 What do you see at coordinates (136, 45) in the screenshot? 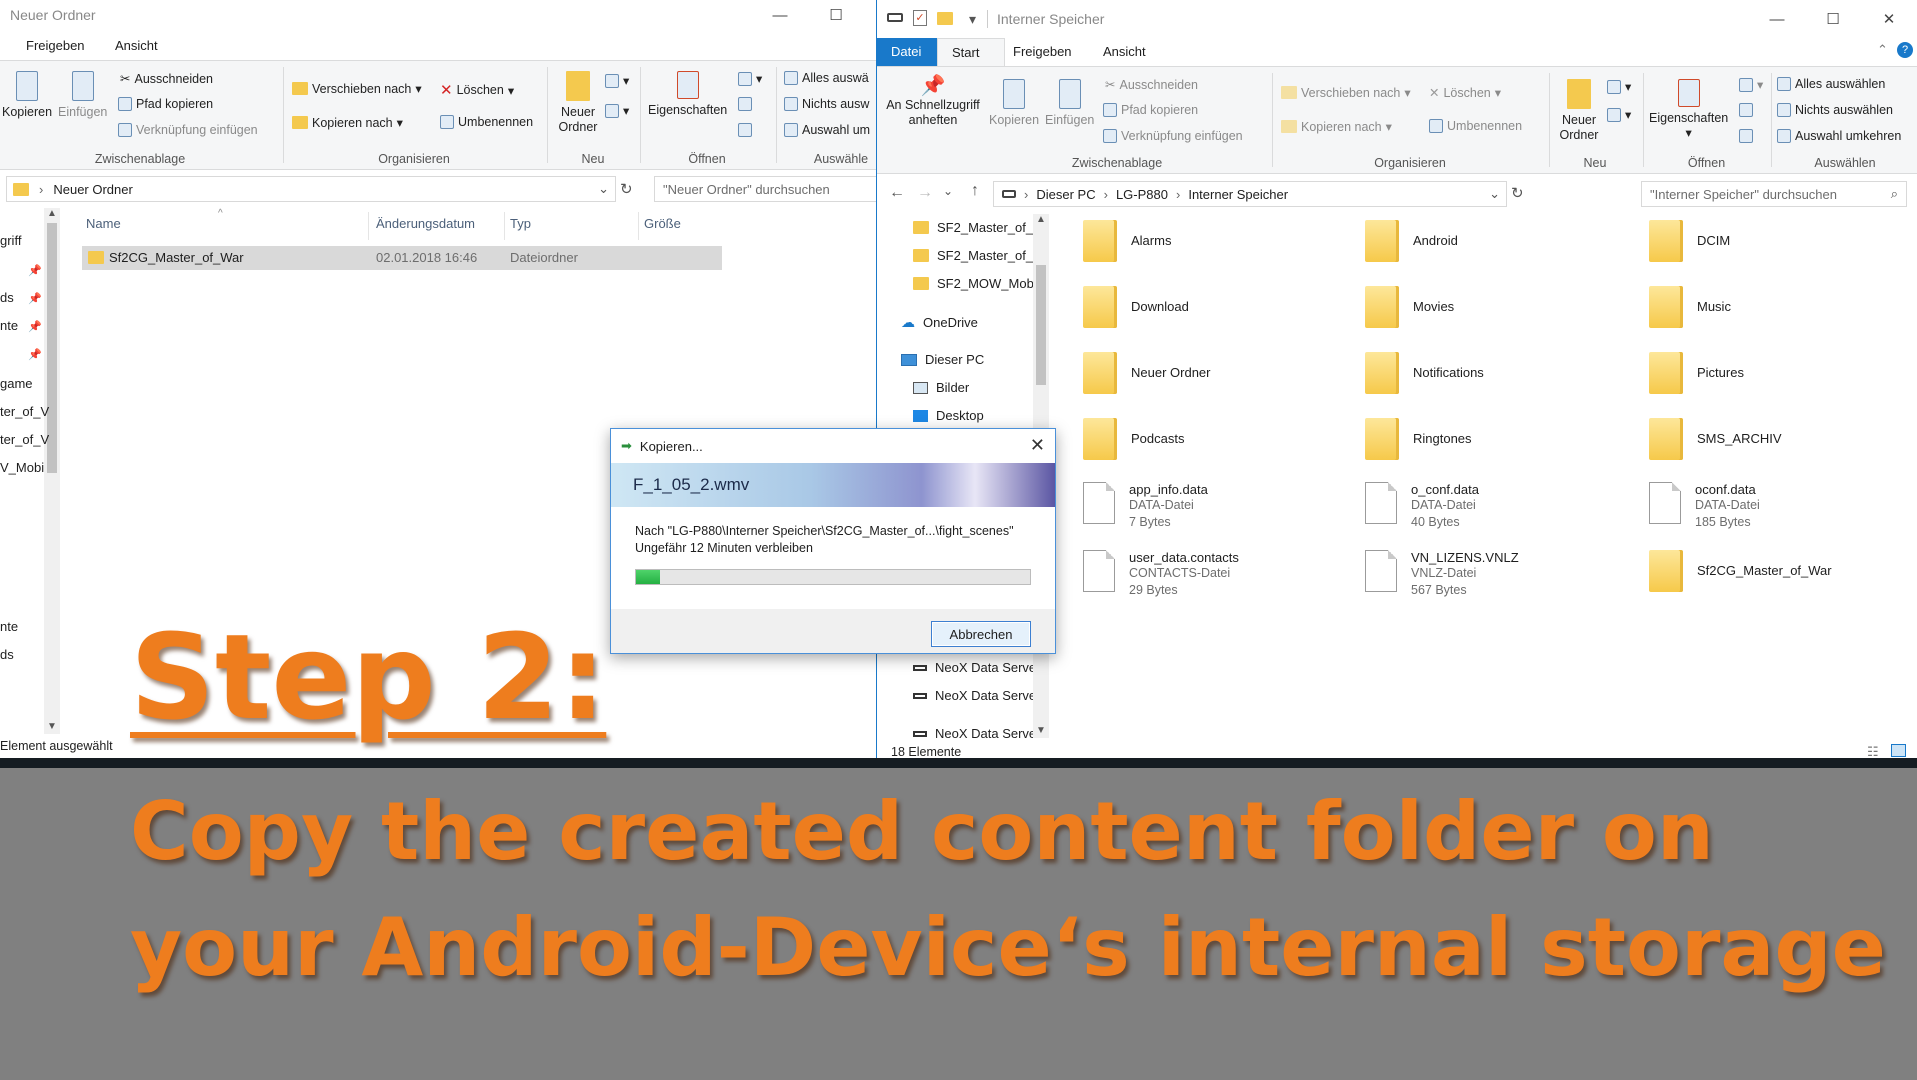
I see `tab-ansicht: Ansicht` at bounding box center [136, 45].